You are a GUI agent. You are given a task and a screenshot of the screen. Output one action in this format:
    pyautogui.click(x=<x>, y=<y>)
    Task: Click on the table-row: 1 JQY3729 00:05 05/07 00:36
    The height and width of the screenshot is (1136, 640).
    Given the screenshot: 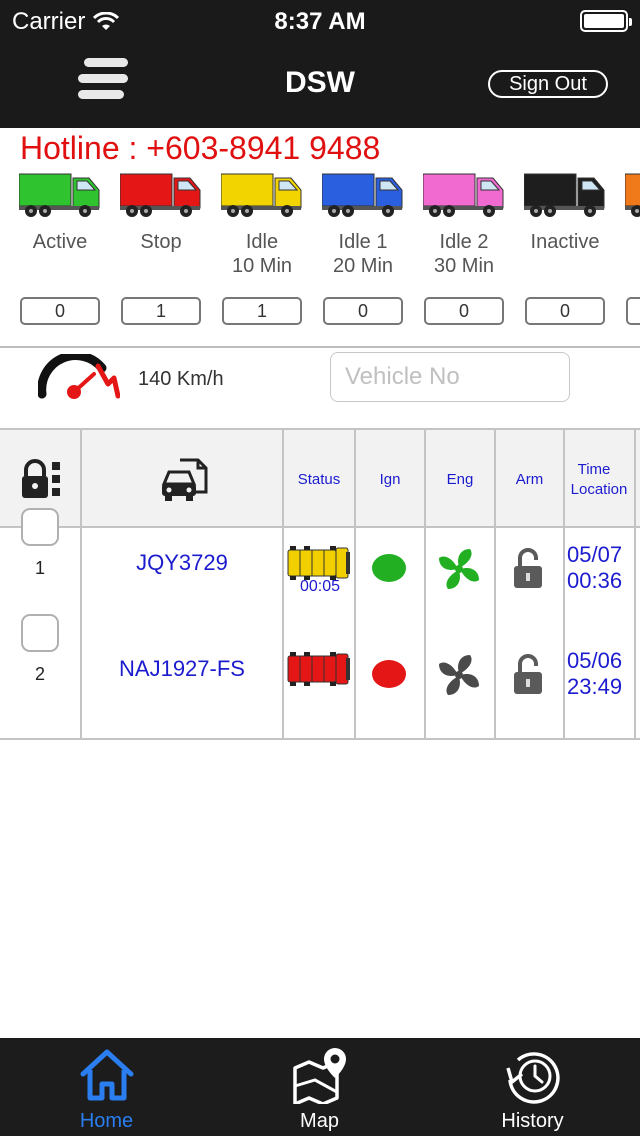 What is the action you would take?
    pyautogui.click(x=320, y=541)
    